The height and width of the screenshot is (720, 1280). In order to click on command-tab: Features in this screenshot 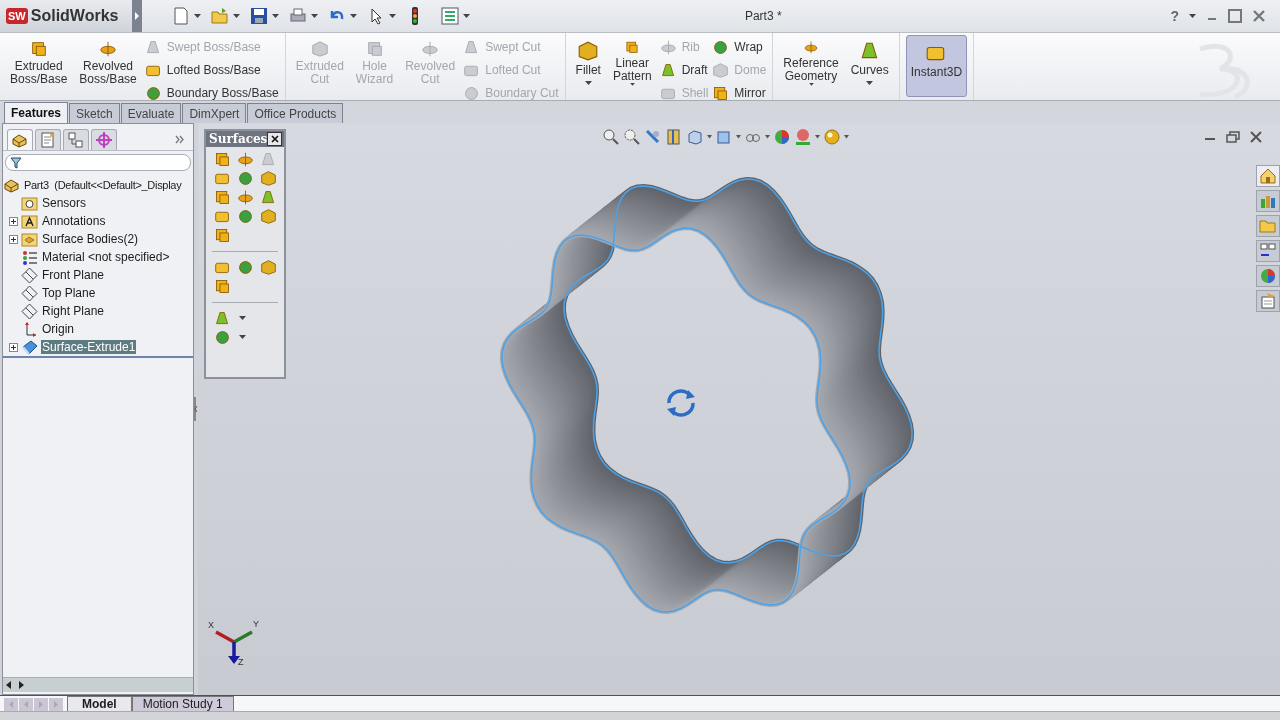, I will do `click(36, 112)`.